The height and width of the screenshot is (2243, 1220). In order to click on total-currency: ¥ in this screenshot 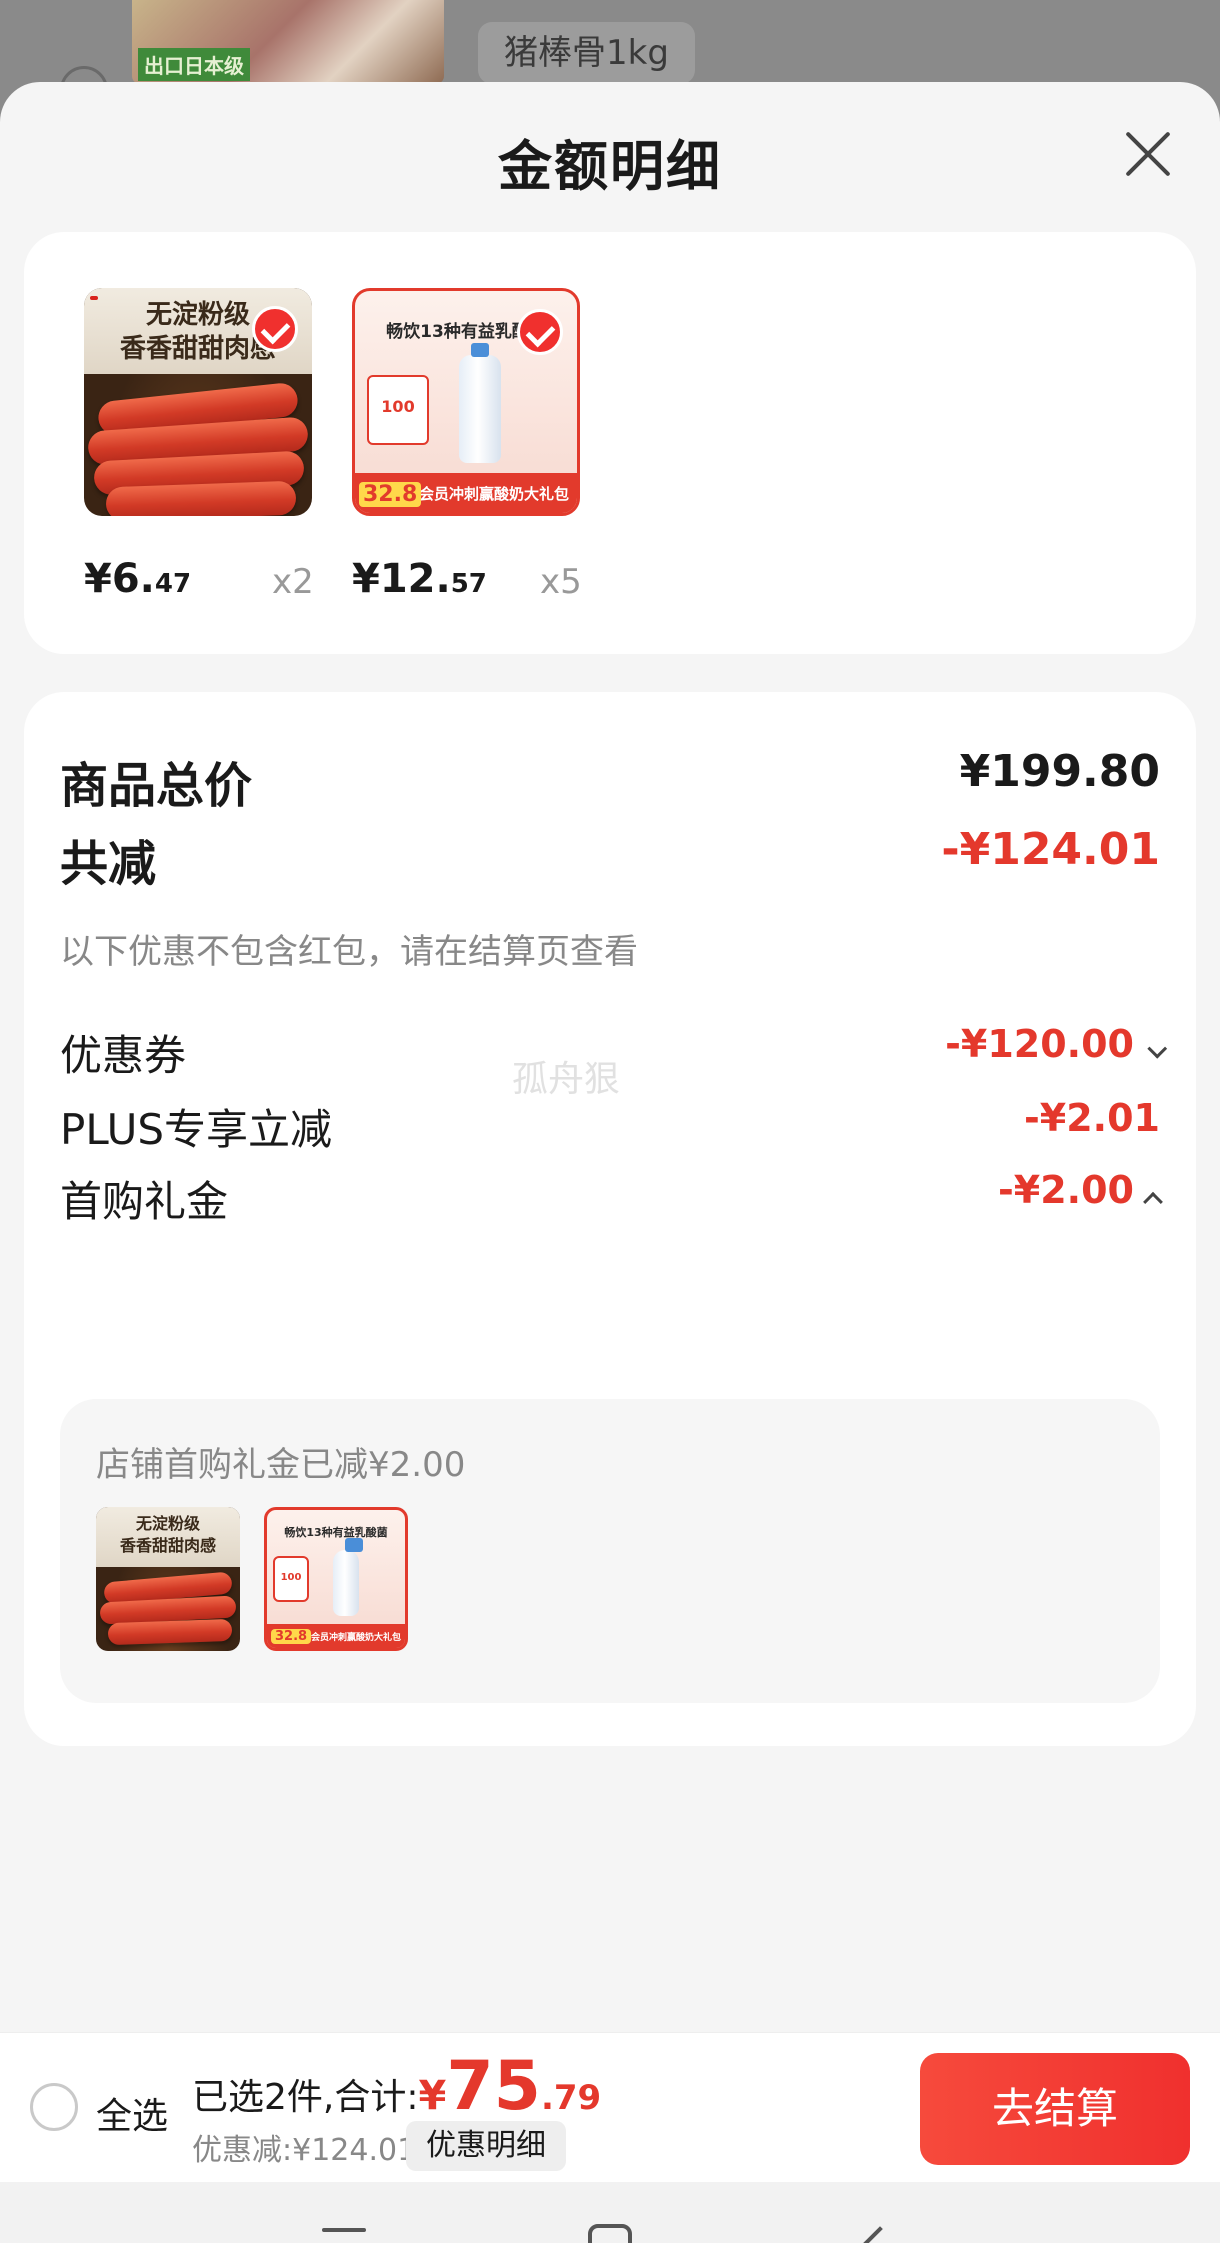, I will do `click(432, 2096)`.